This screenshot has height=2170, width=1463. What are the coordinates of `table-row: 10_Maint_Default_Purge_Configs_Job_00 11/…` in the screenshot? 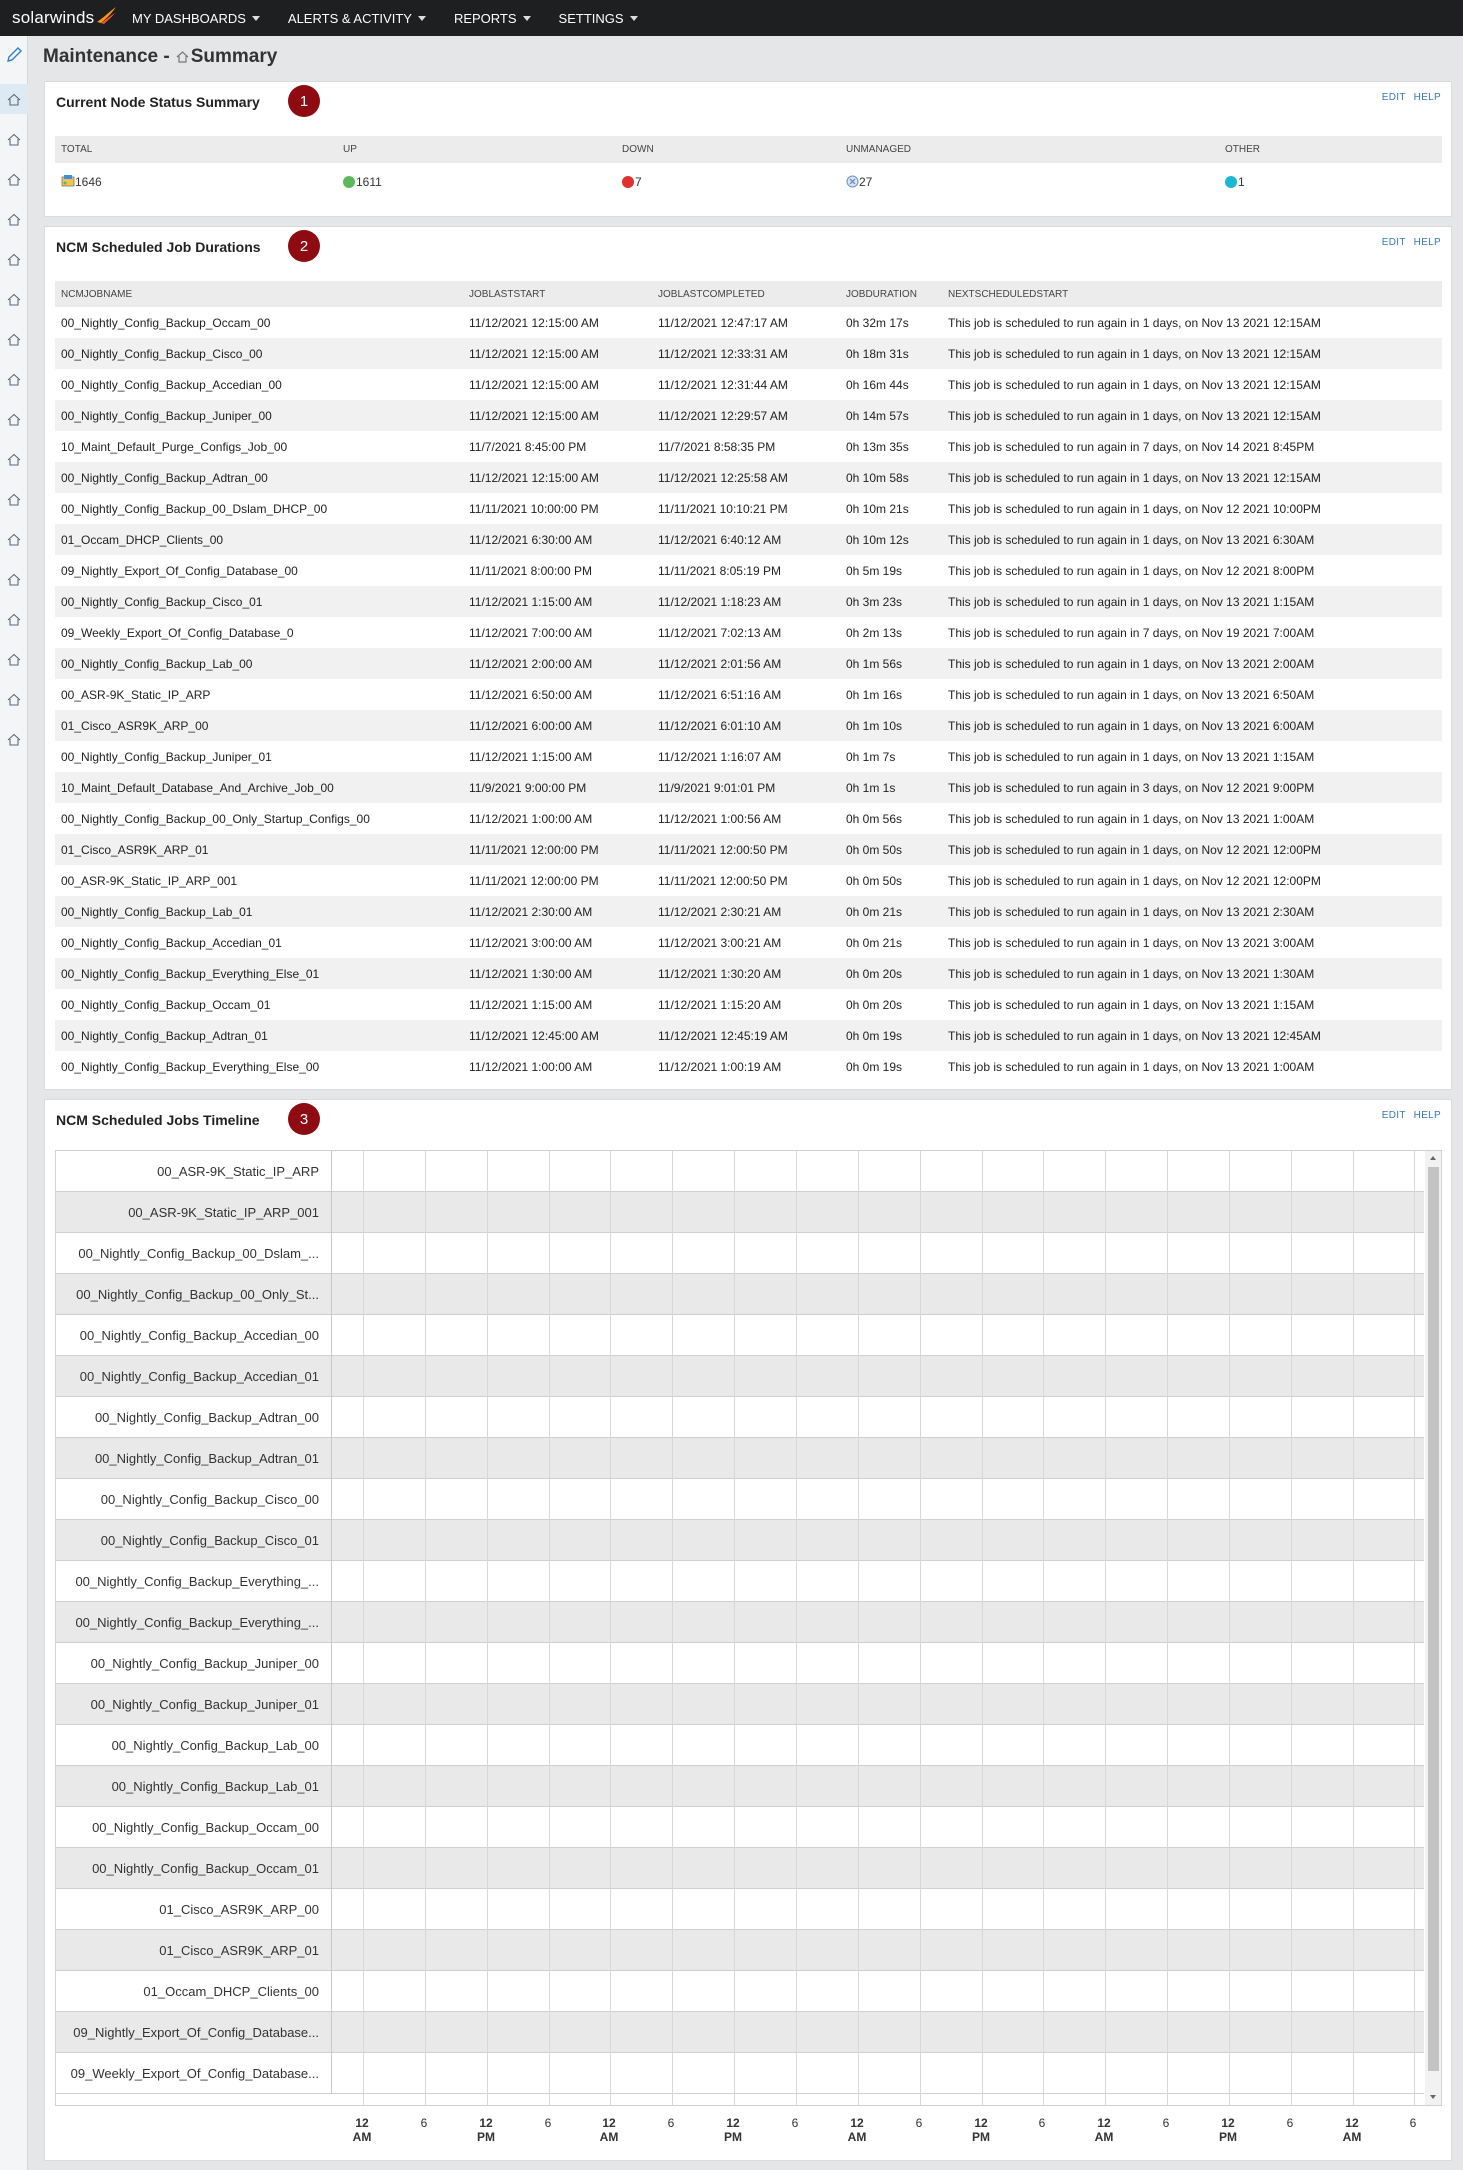 It's located at (748, 446).